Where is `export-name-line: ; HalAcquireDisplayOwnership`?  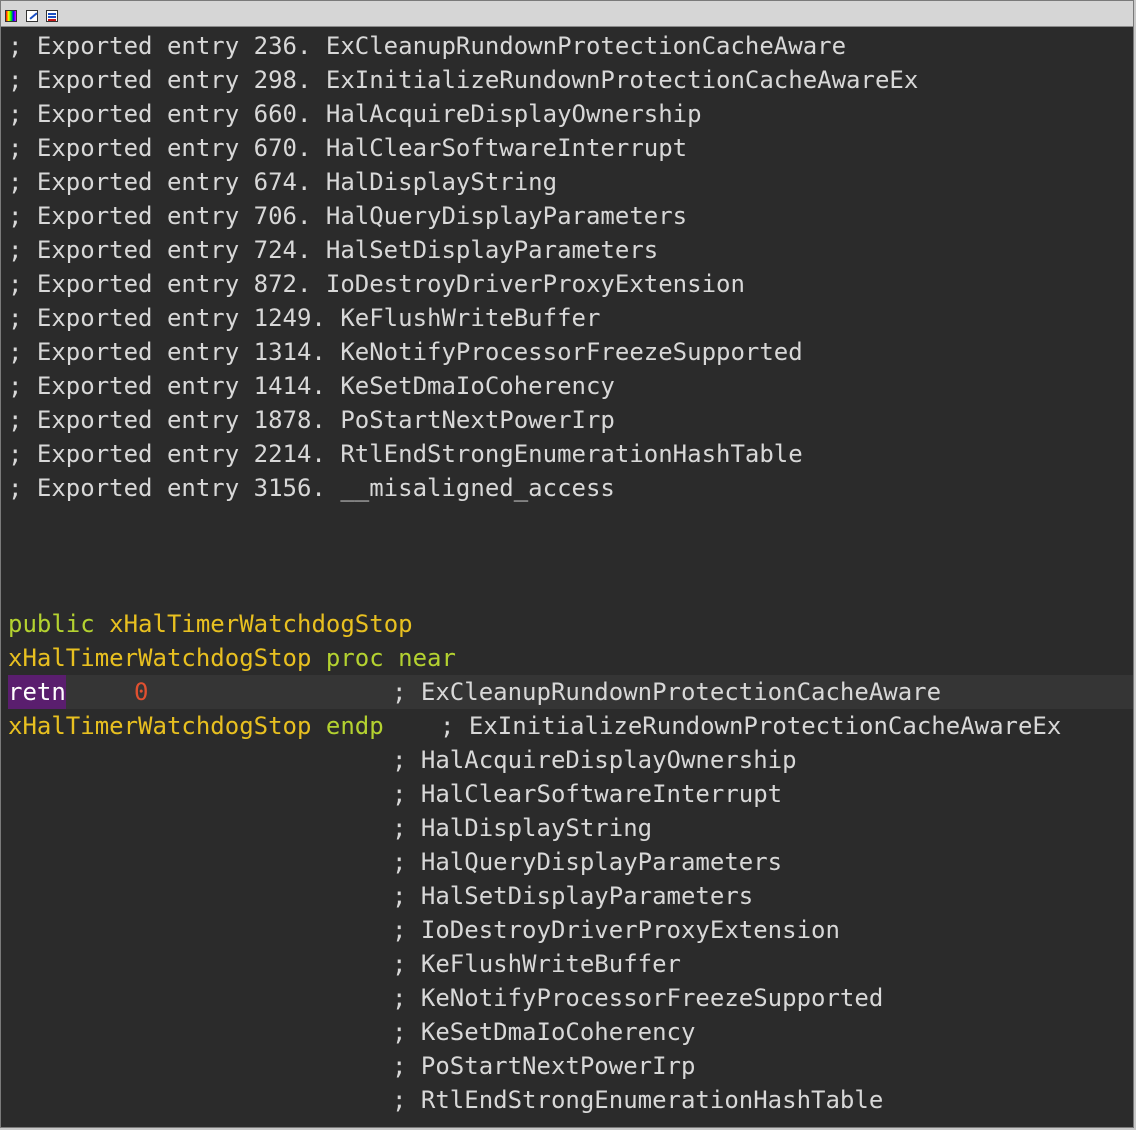
export-name-line: ; HalAcquireDisplayOwnership is located at coordinates (570, 760).